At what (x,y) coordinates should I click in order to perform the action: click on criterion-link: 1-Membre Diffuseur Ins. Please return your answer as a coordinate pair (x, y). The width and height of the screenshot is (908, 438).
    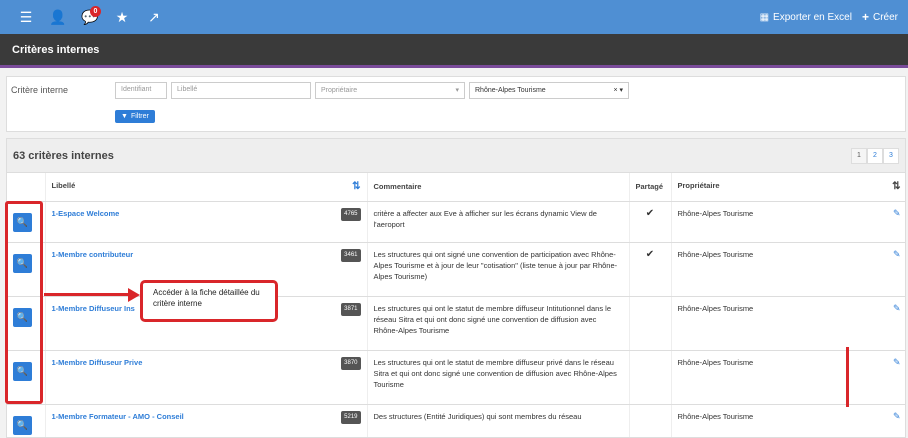
    Looking at the image, I should click on (93, 308).